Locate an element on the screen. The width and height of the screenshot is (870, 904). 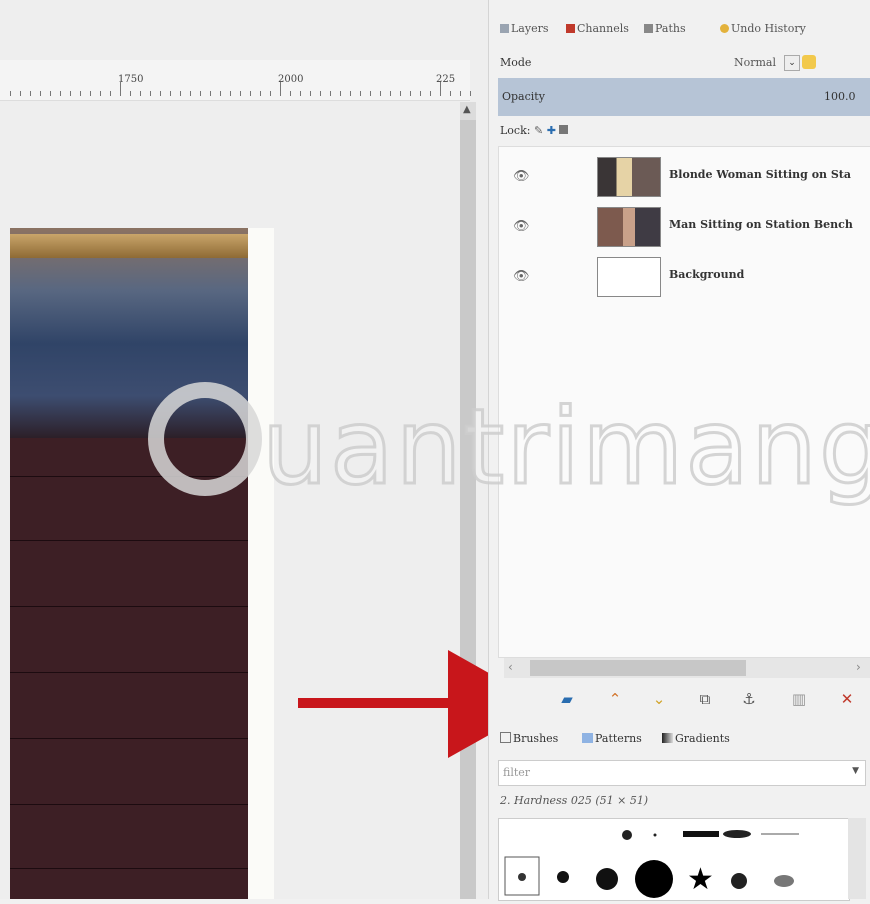
tab-patterns: Patterns is located at coordinates (612, 738).